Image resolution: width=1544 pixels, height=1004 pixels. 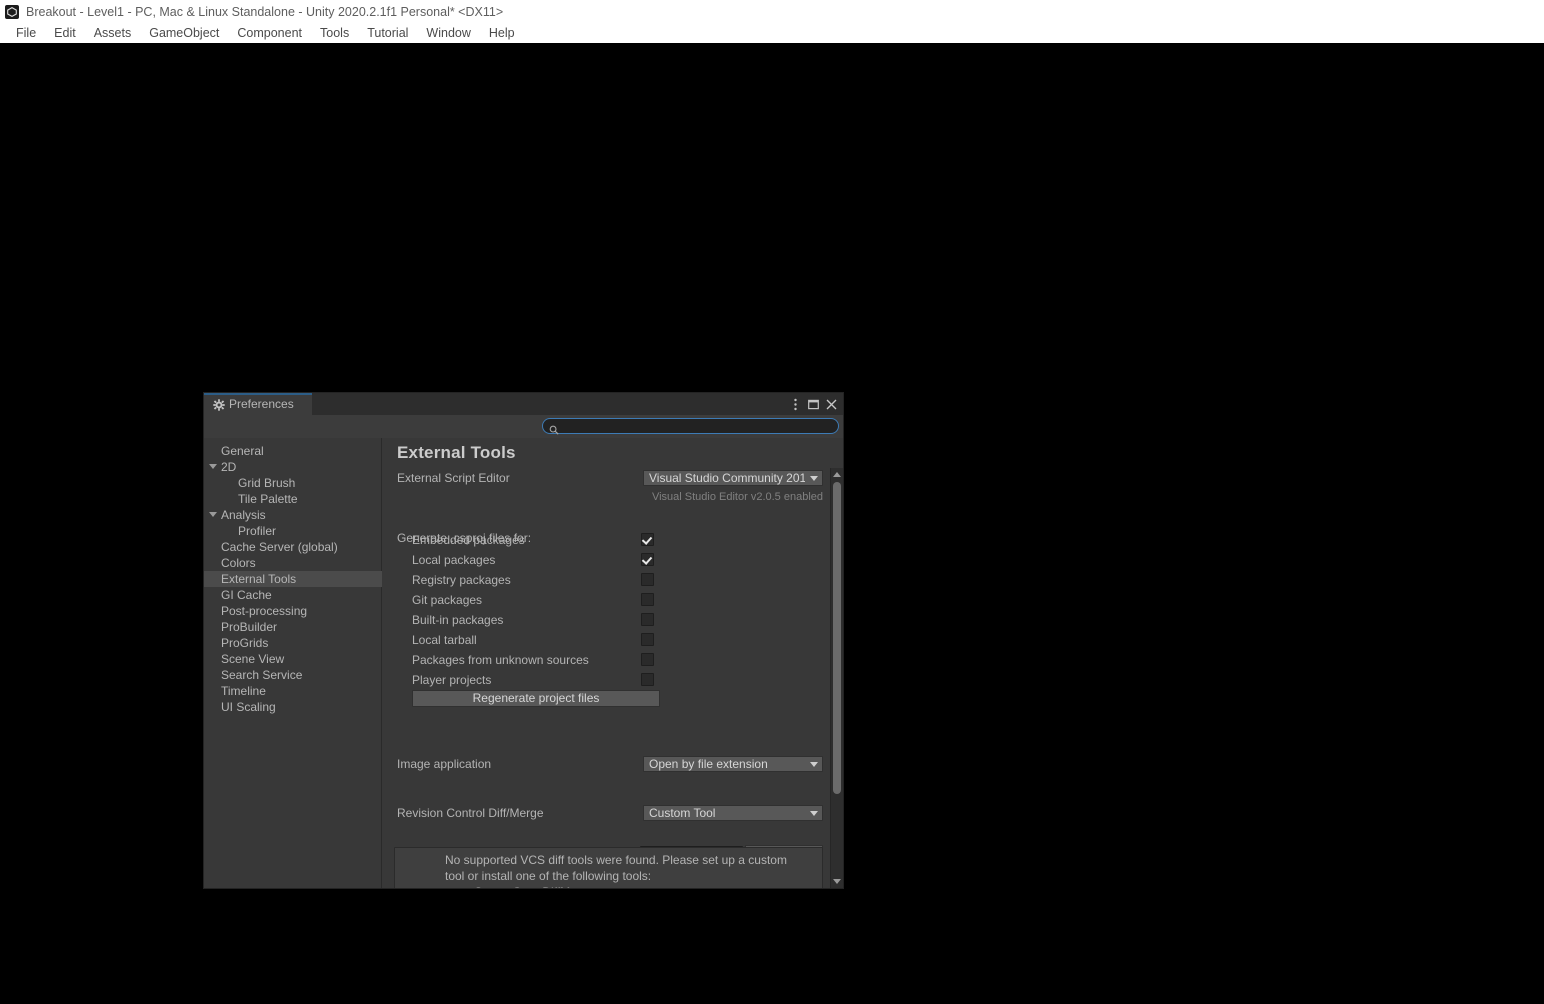 I want to click on external-script-editor-dropdown: Visual Studio Community 201, so click(x=733, y=478).